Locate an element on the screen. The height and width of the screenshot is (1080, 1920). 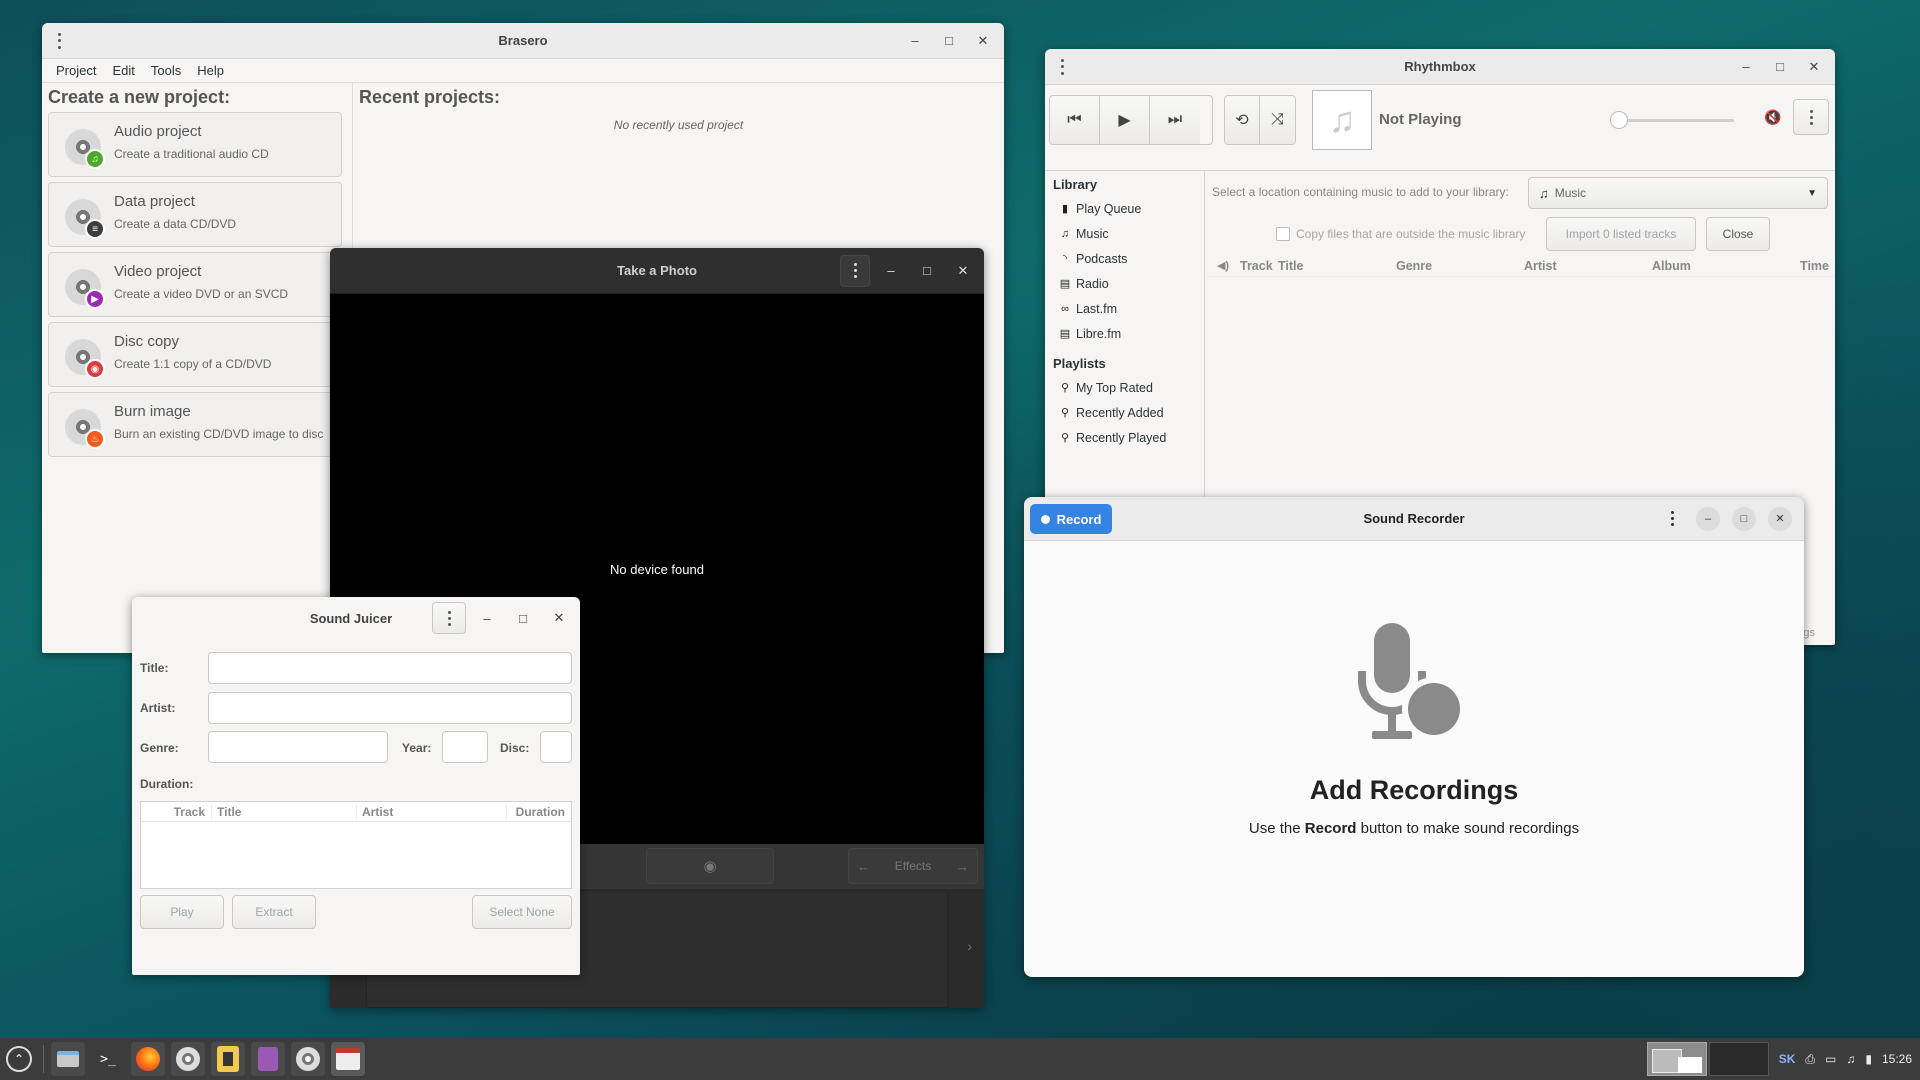
artist-input is located at coordinates (390, 708).